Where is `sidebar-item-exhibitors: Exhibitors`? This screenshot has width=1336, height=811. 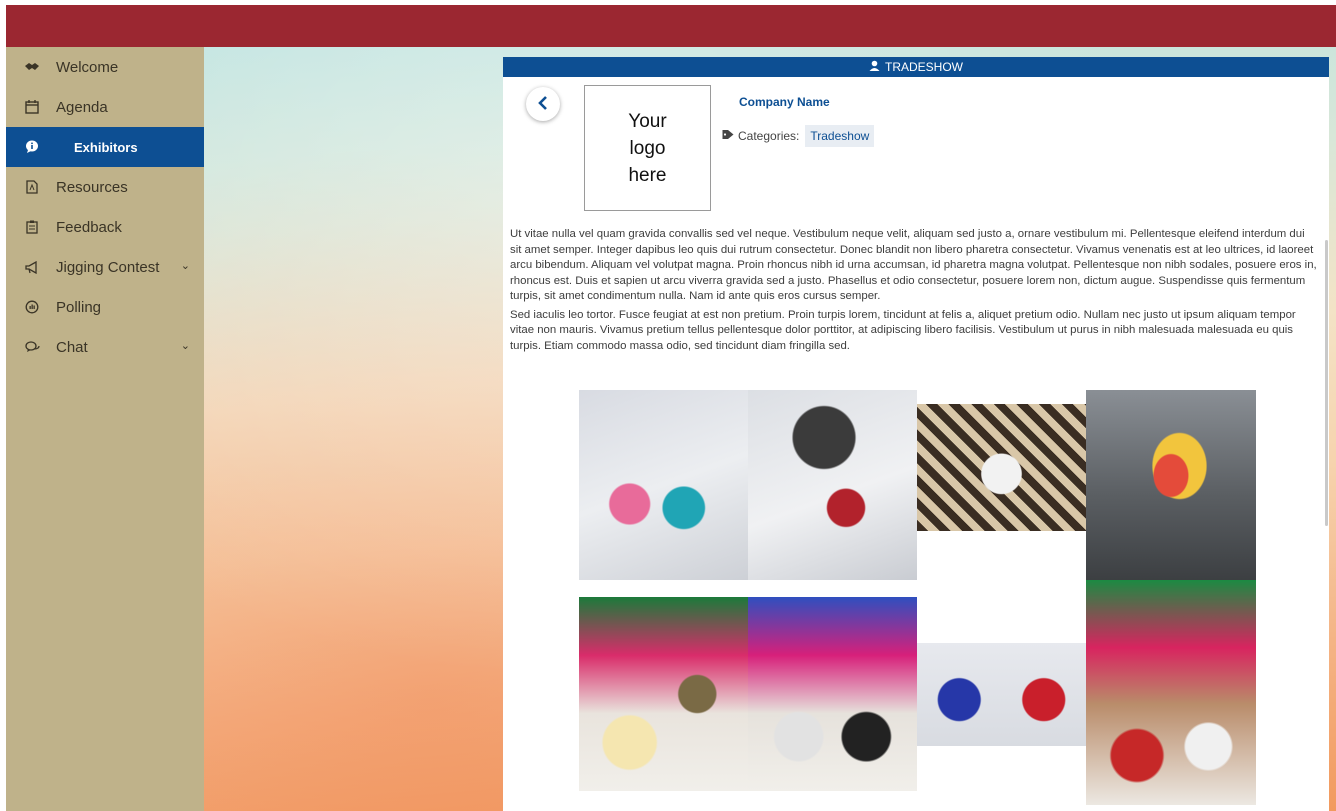 sidebar-item-exhibitors: Exhibitors is located at coordinates (105, 147).